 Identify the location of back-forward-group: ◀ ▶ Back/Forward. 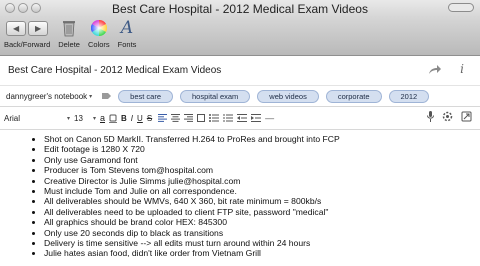
(27, 33).